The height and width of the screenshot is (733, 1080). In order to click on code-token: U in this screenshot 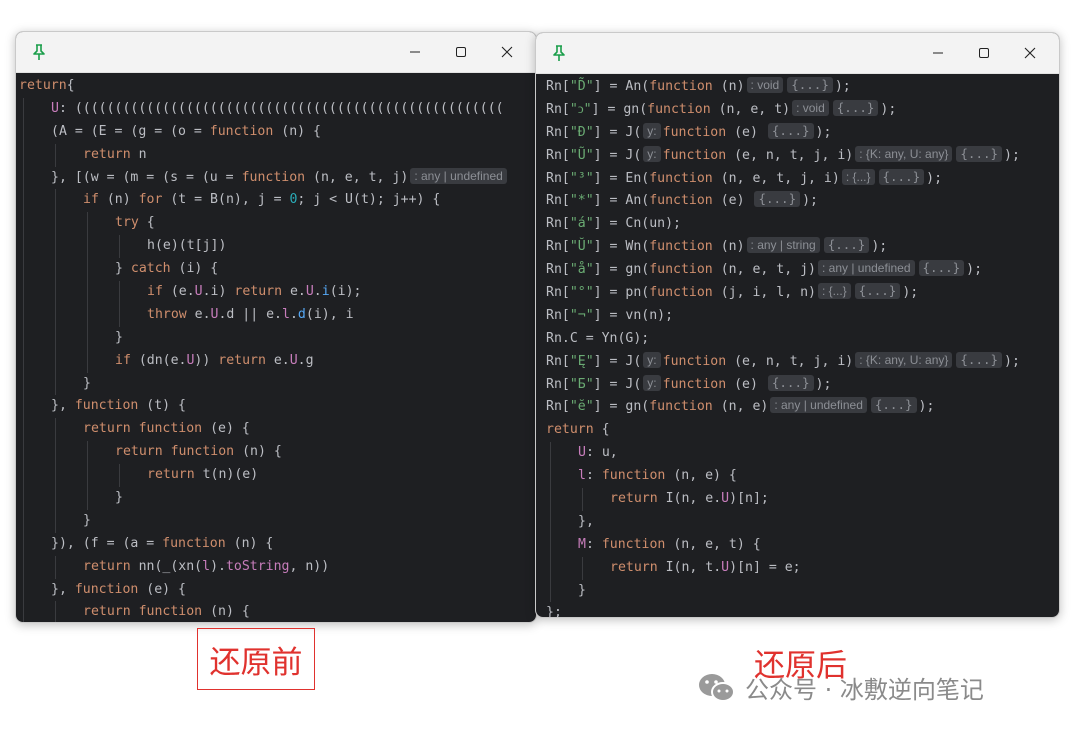, I will do `click(725, 567)`.